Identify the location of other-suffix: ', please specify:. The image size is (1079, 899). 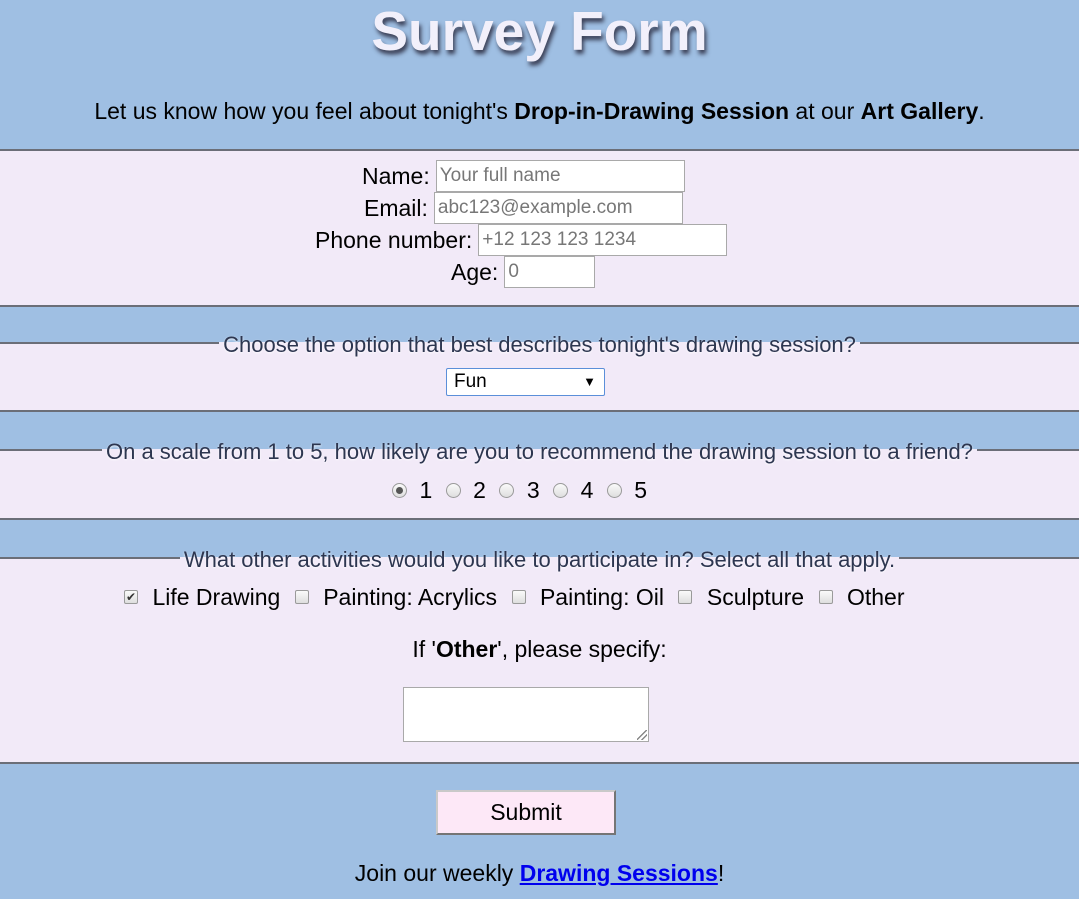
(582, 649).